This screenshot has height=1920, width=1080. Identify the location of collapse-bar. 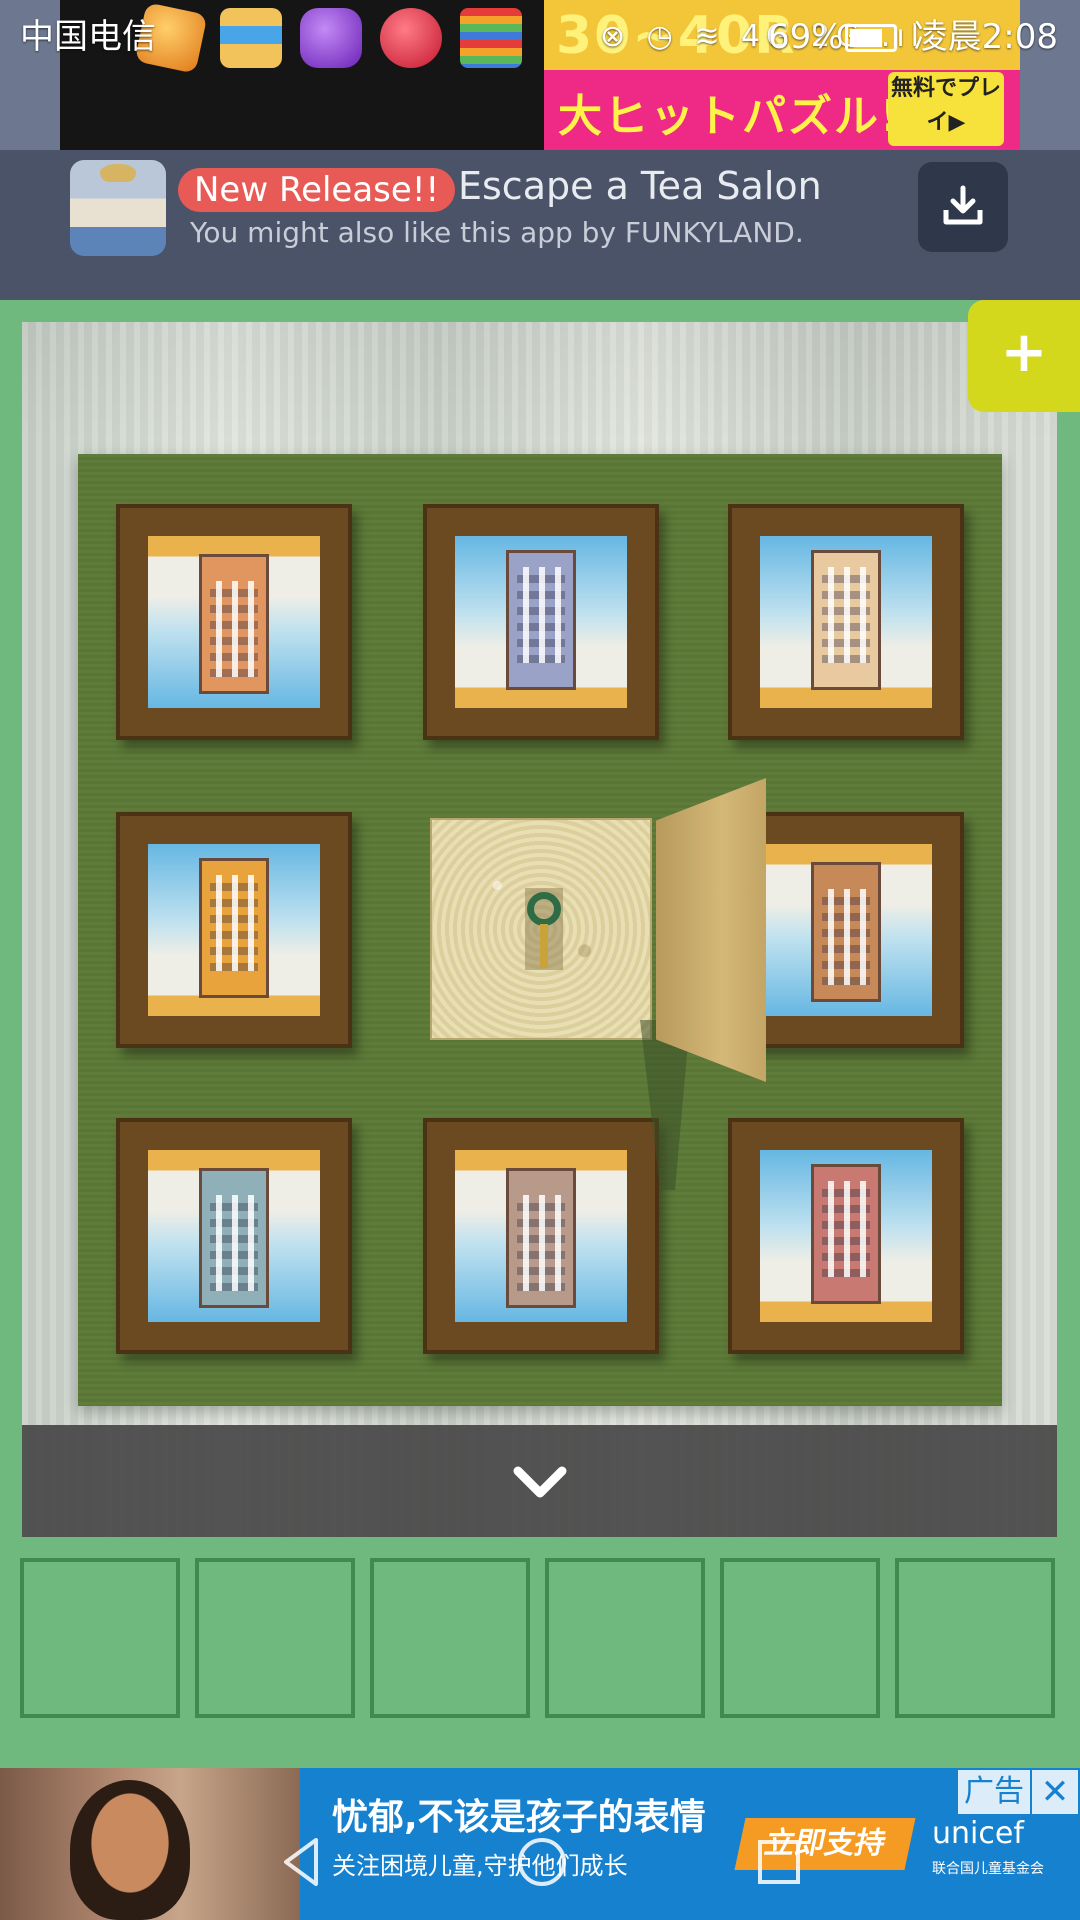
(539, 1481).